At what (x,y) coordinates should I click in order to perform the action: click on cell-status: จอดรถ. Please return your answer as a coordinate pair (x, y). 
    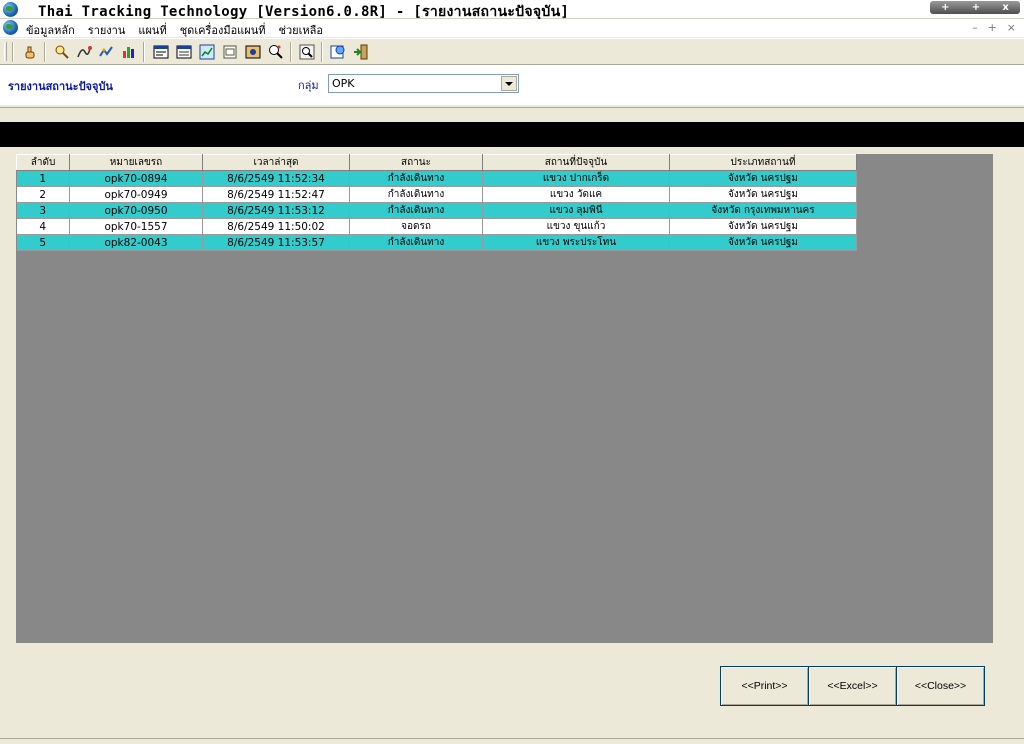
    Looking at the image, I should click on (416, 226).